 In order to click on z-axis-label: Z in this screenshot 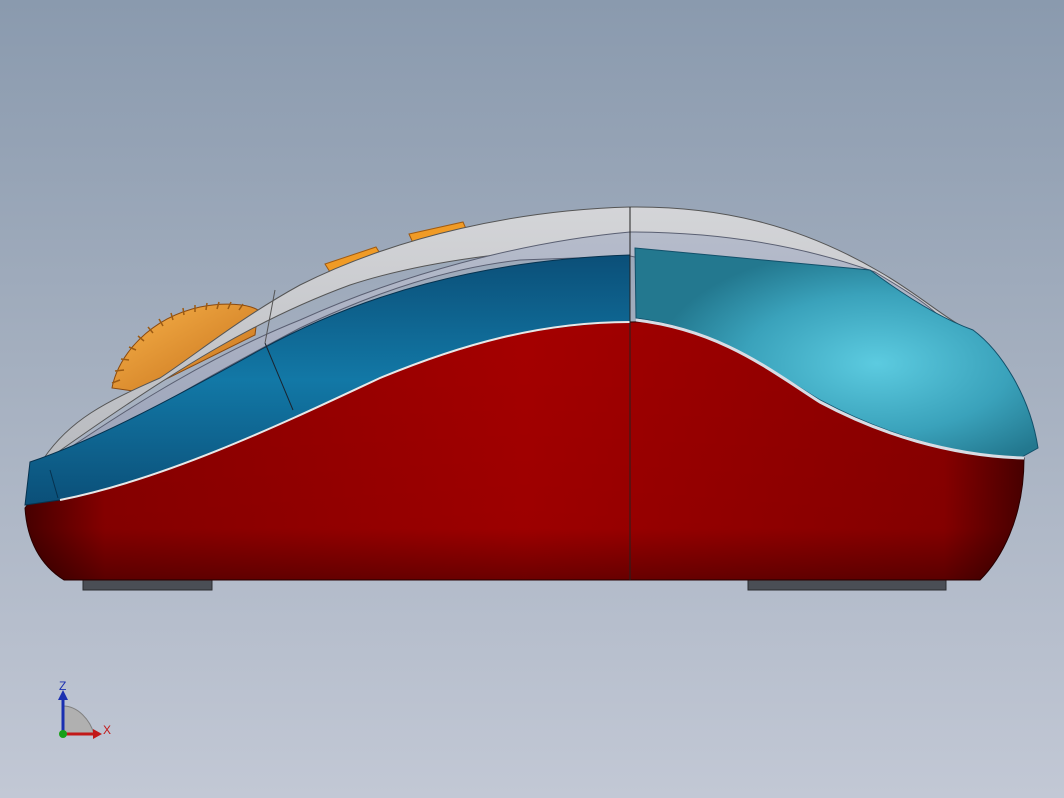, I will do `click(63, 686)`.